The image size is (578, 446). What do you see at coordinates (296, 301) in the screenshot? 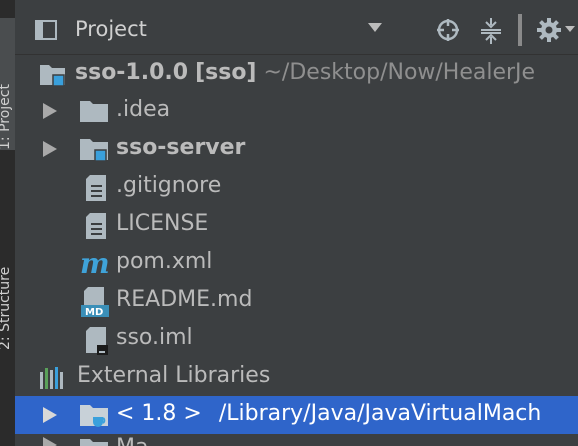
I see `tree-row-readme: MD README.md` at bounding box center [296, 301].